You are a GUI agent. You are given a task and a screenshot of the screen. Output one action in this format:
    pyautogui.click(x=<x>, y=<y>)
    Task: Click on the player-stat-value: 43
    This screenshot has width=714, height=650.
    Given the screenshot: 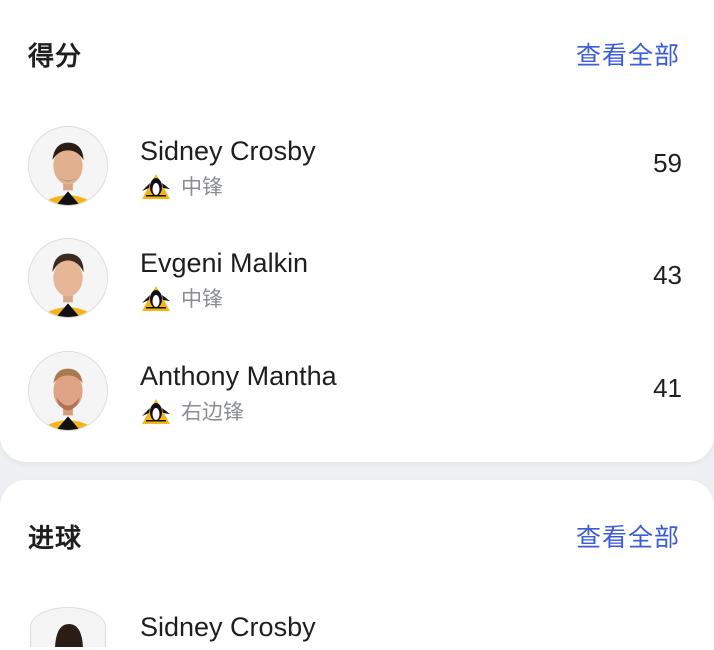 What is the action you would take?
    pyautogui.click(x=667, y=275)
    